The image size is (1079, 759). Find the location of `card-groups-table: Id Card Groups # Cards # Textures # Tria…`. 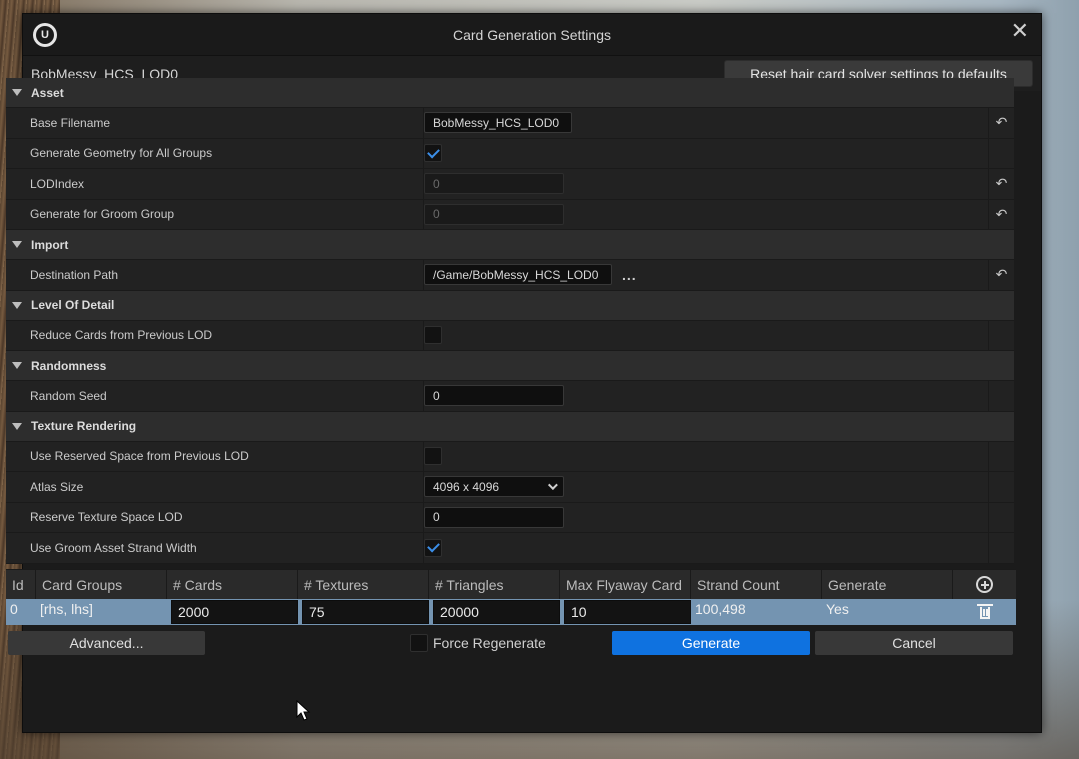

card-groups-table: Id Card Groups # Cards # Textures # Tria… is located at coordinates (511, 597).